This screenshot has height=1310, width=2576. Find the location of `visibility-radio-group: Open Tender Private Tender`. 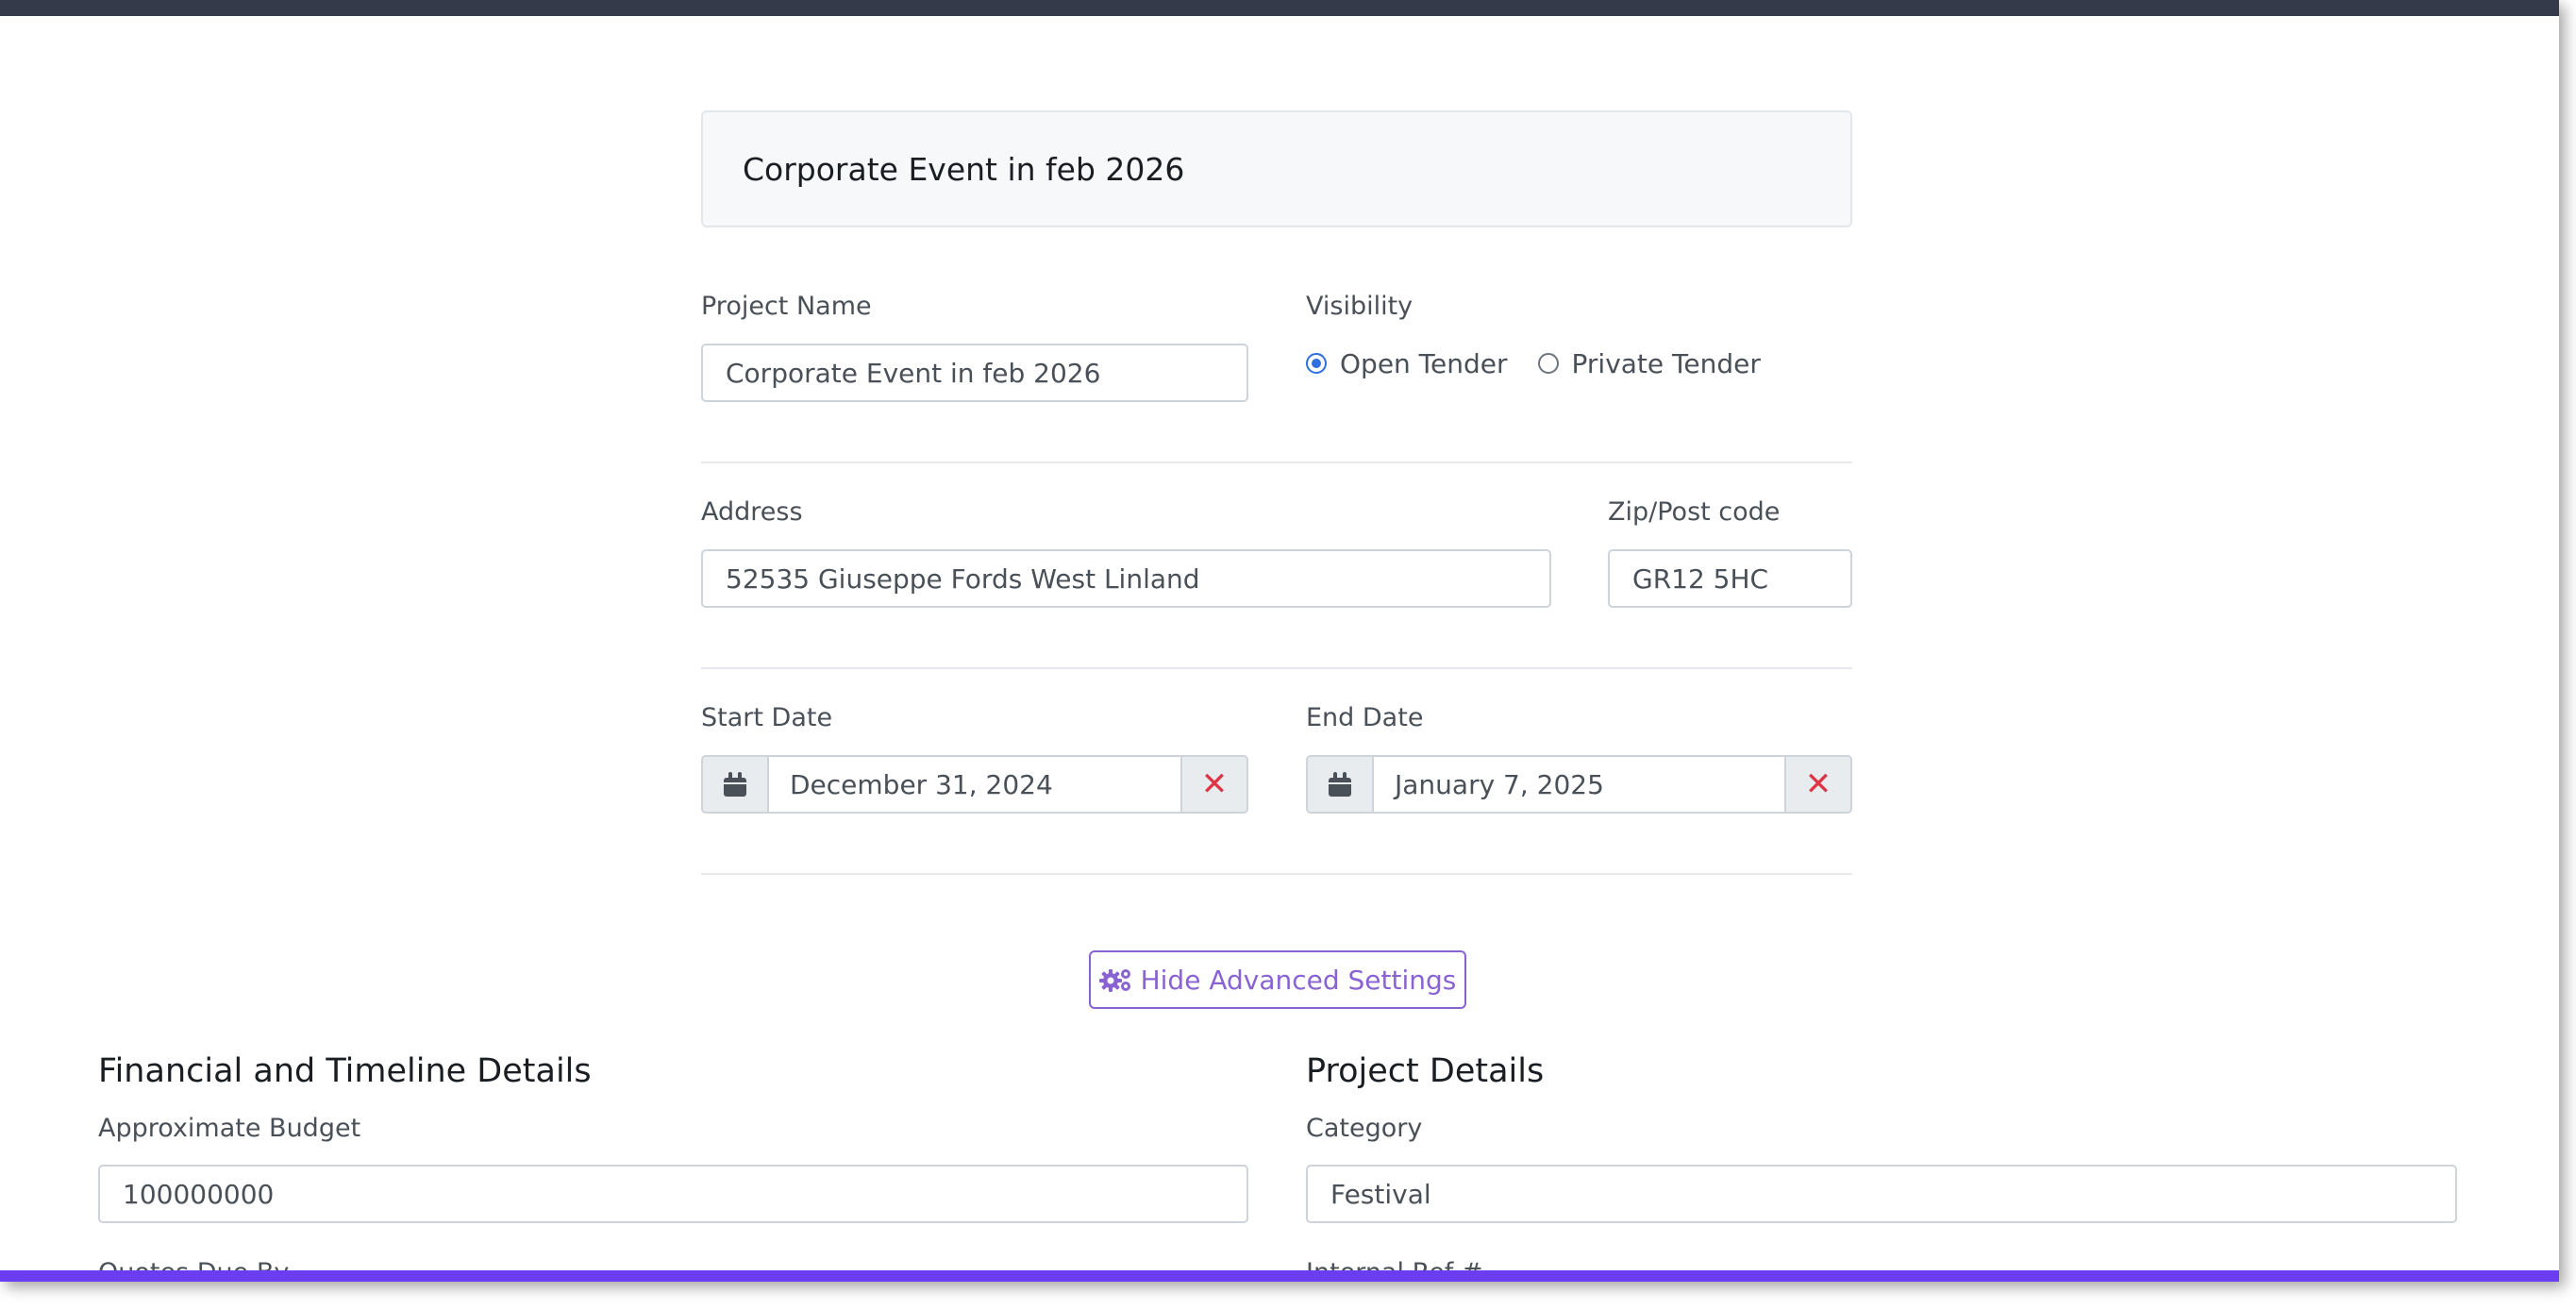

visibility-radio-group: Open Tender Private Tender is located at coordinates (1548, 363).